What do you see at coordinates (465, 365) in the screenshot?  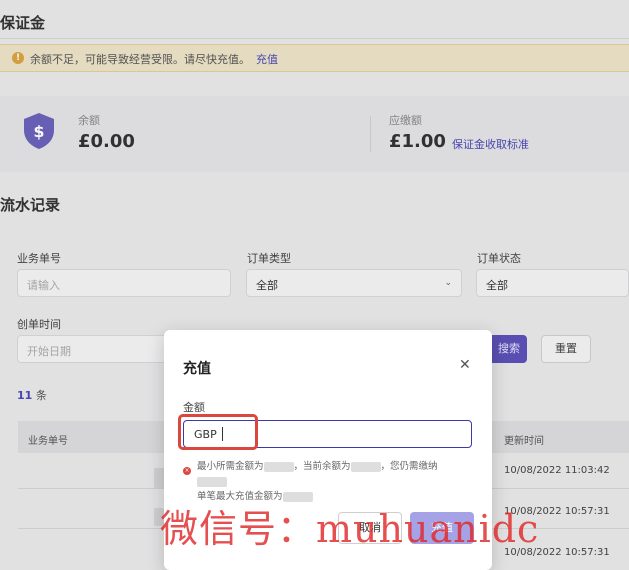 I see `close-icon: ✕` at bounding box center [465, 365].